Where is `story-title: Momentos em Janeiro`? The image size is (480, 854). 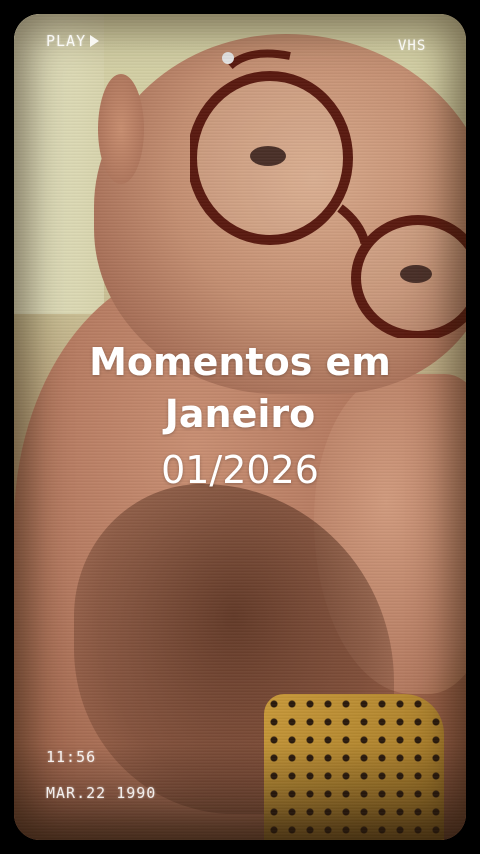
story-title: Momentos em Janeiro is located at coordinates (240, 388).